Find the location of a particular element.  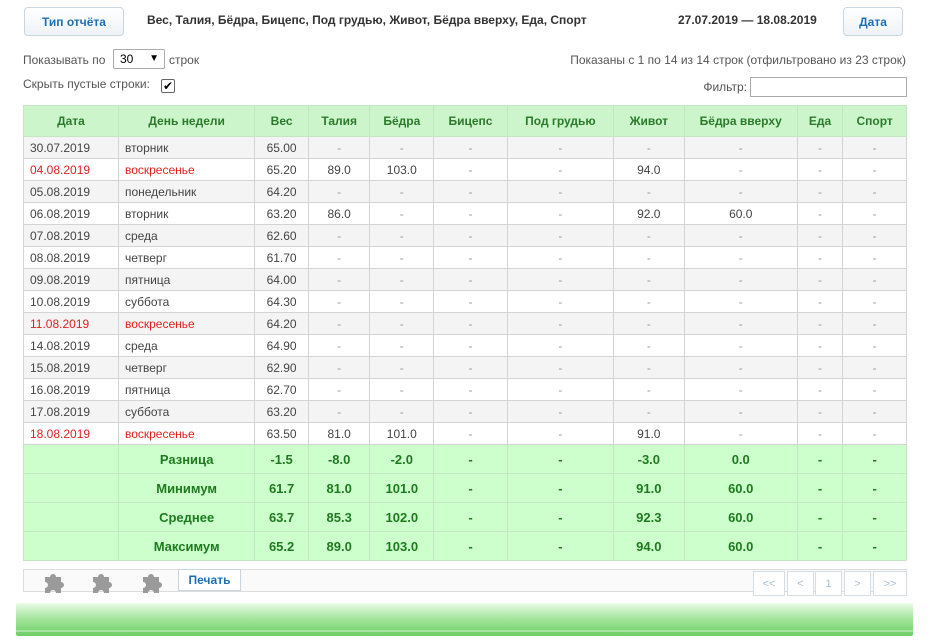

table-cell: 10.08.2019 is located at coordinates (71, 301).